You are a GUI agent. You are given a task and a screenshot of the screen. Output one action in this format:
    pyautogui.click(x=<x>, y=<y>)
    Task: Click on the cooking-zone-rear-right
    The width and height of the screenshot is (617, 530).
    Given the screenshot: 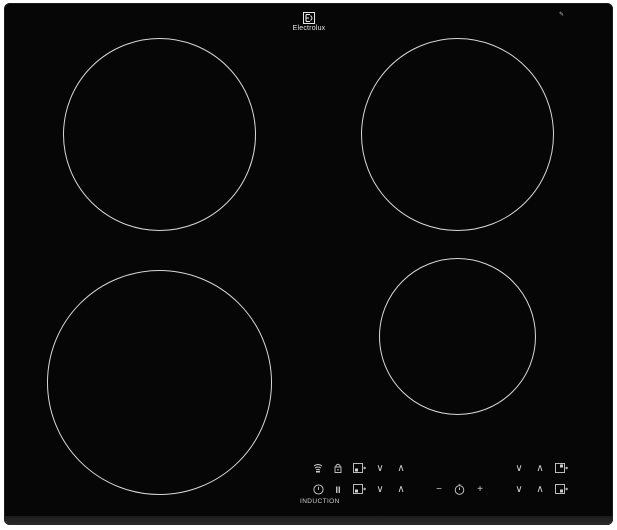 What is the action you would take?
    pyautogui.click(x=457, y=134)
    